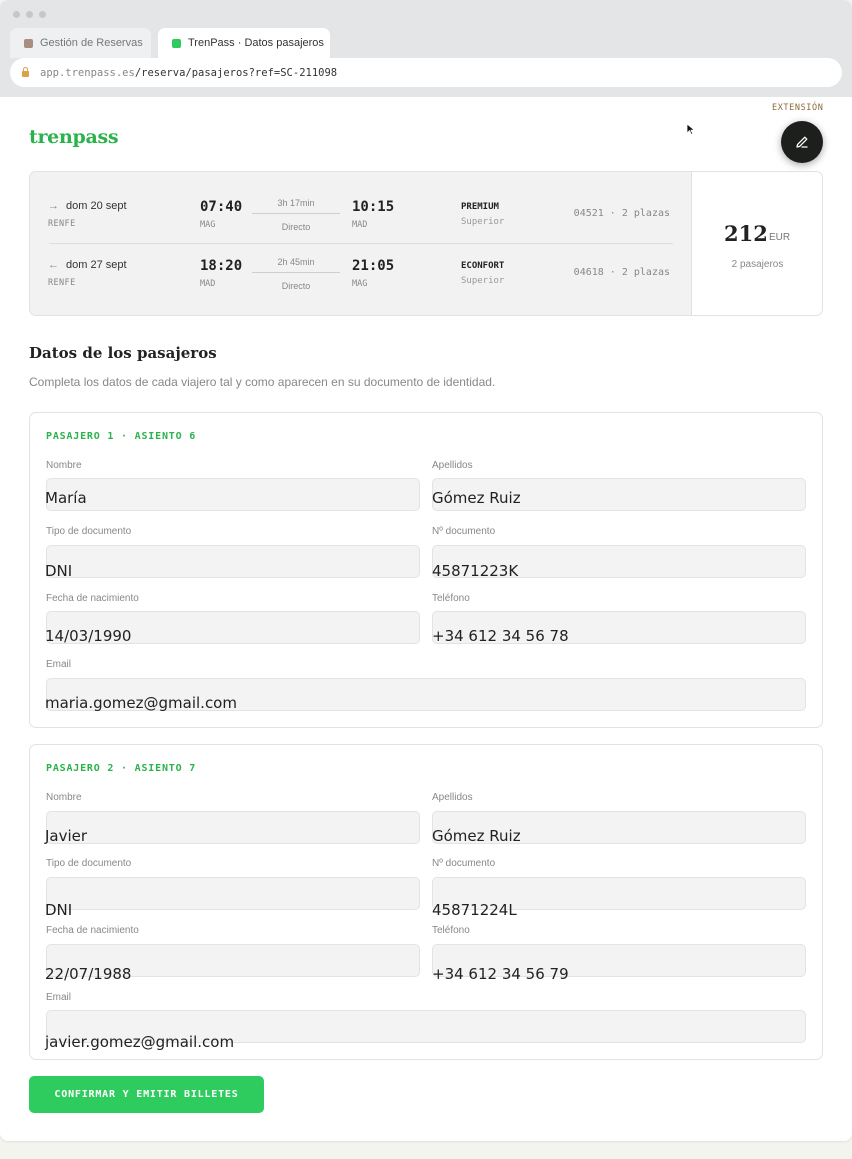 This screenshot has width=852, height=1159. What do you see at coordinates (480, 207) in the screenshot?
I see `fare-class: PREMIUM` at bounding box center [480, 207].